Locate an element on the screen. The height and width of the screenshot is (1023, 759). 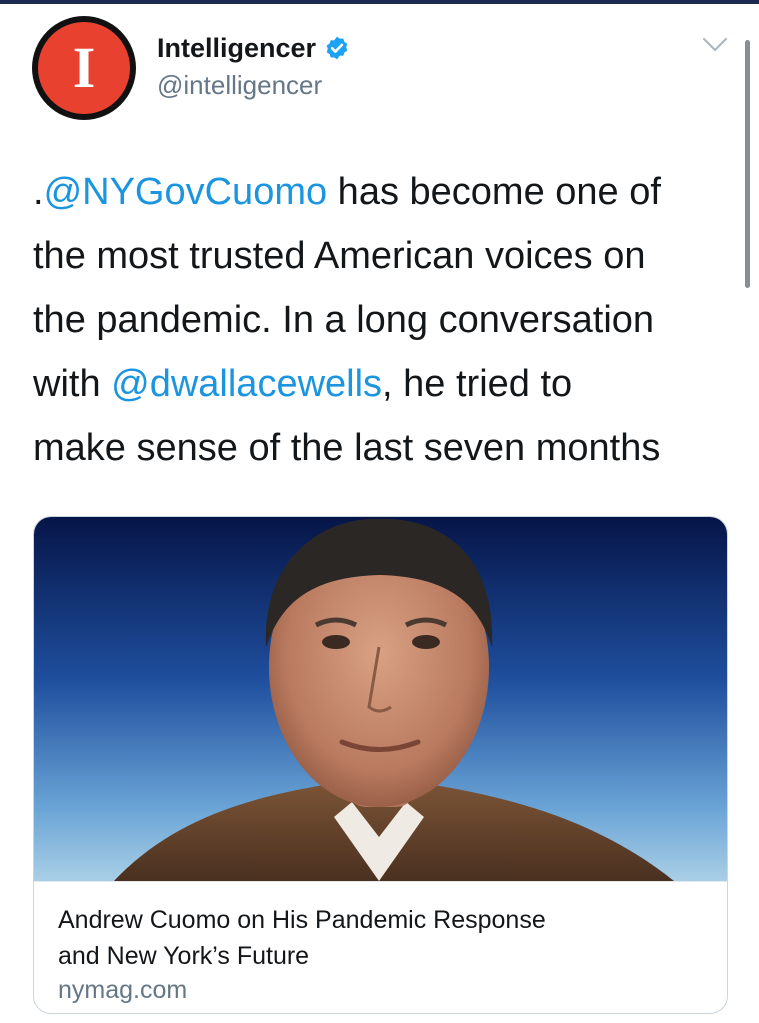
scrollbar-thumb is located at coordinates (747, 164).